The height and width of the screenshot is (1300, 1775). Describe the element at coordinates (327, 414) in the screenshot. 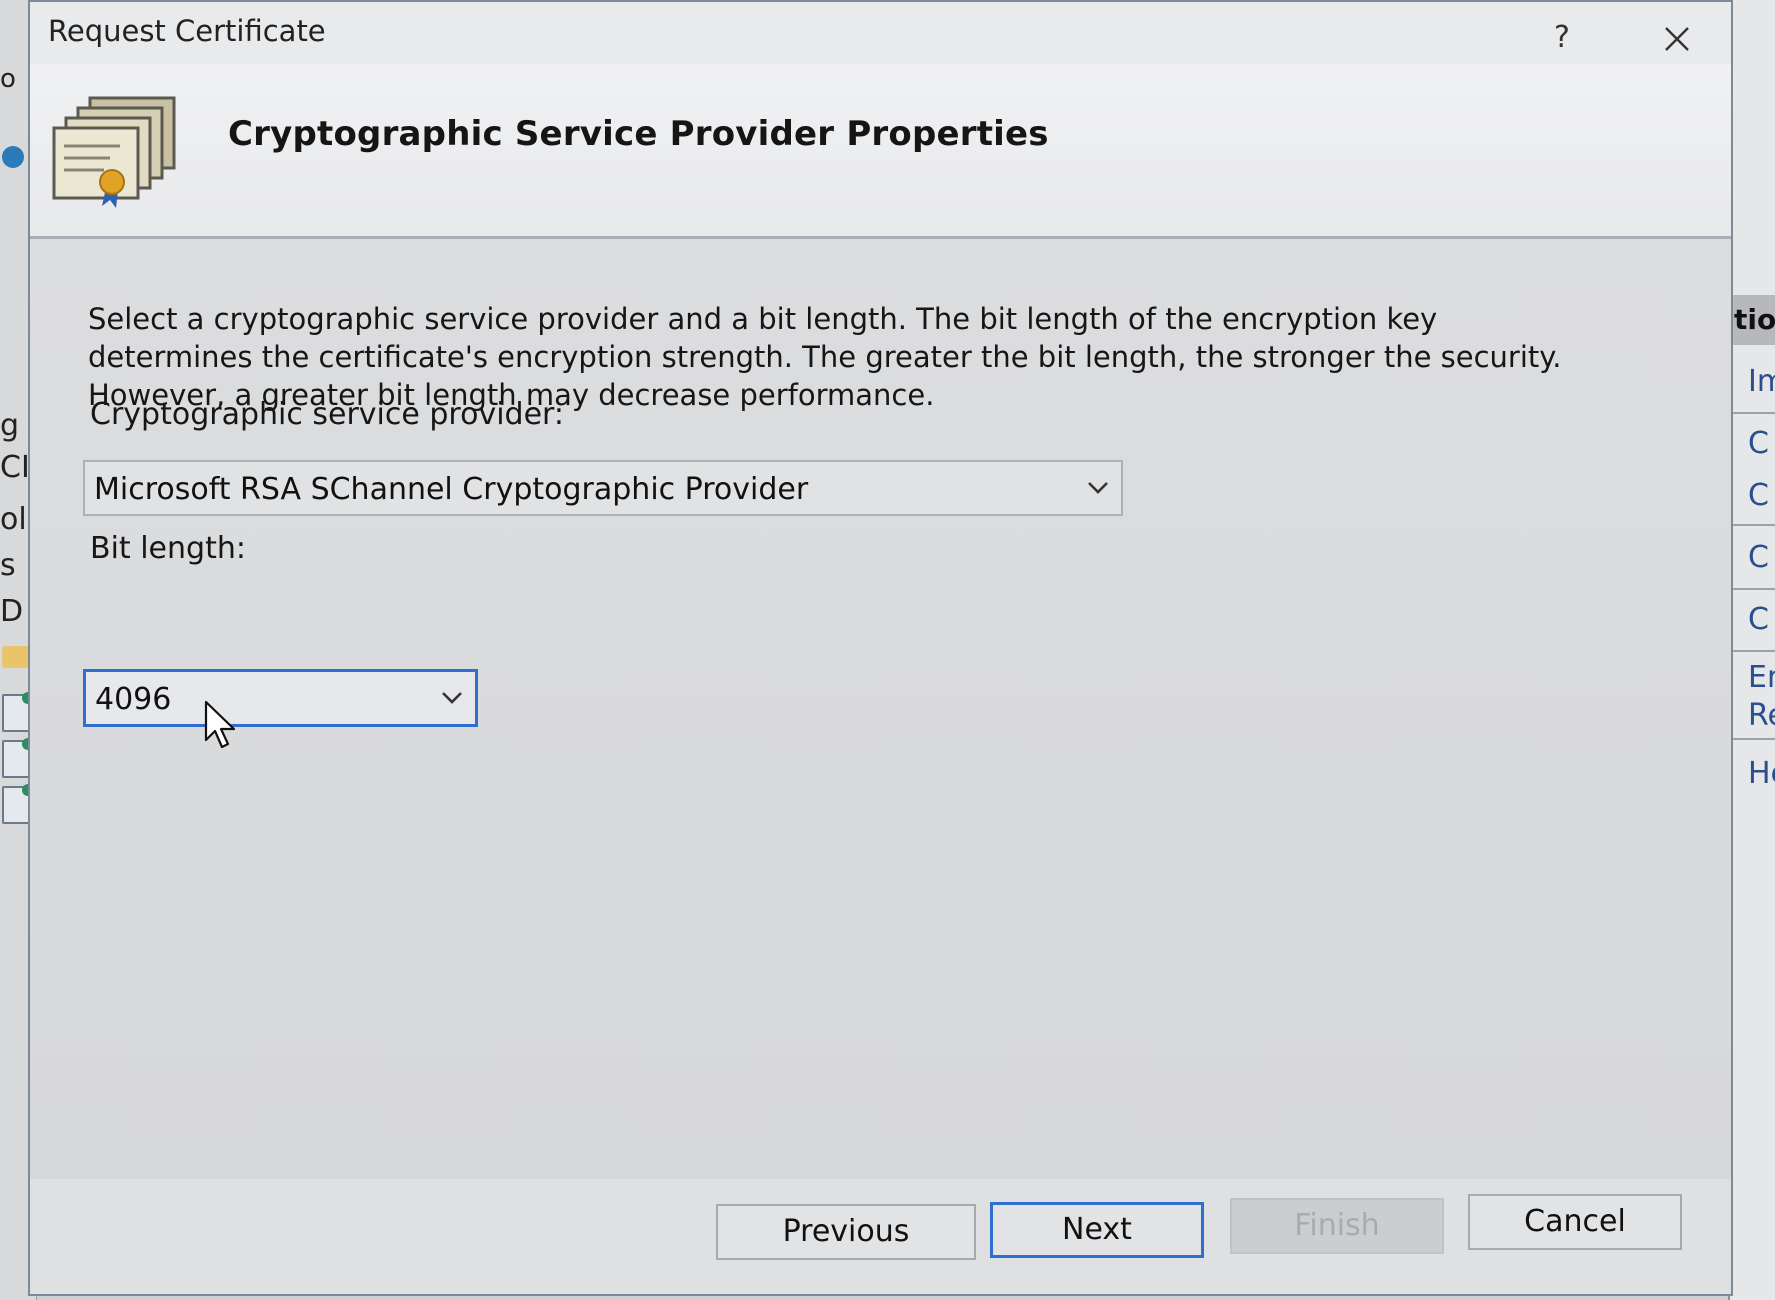

I see `provider-label: Cryptographic service provider:` at that location.